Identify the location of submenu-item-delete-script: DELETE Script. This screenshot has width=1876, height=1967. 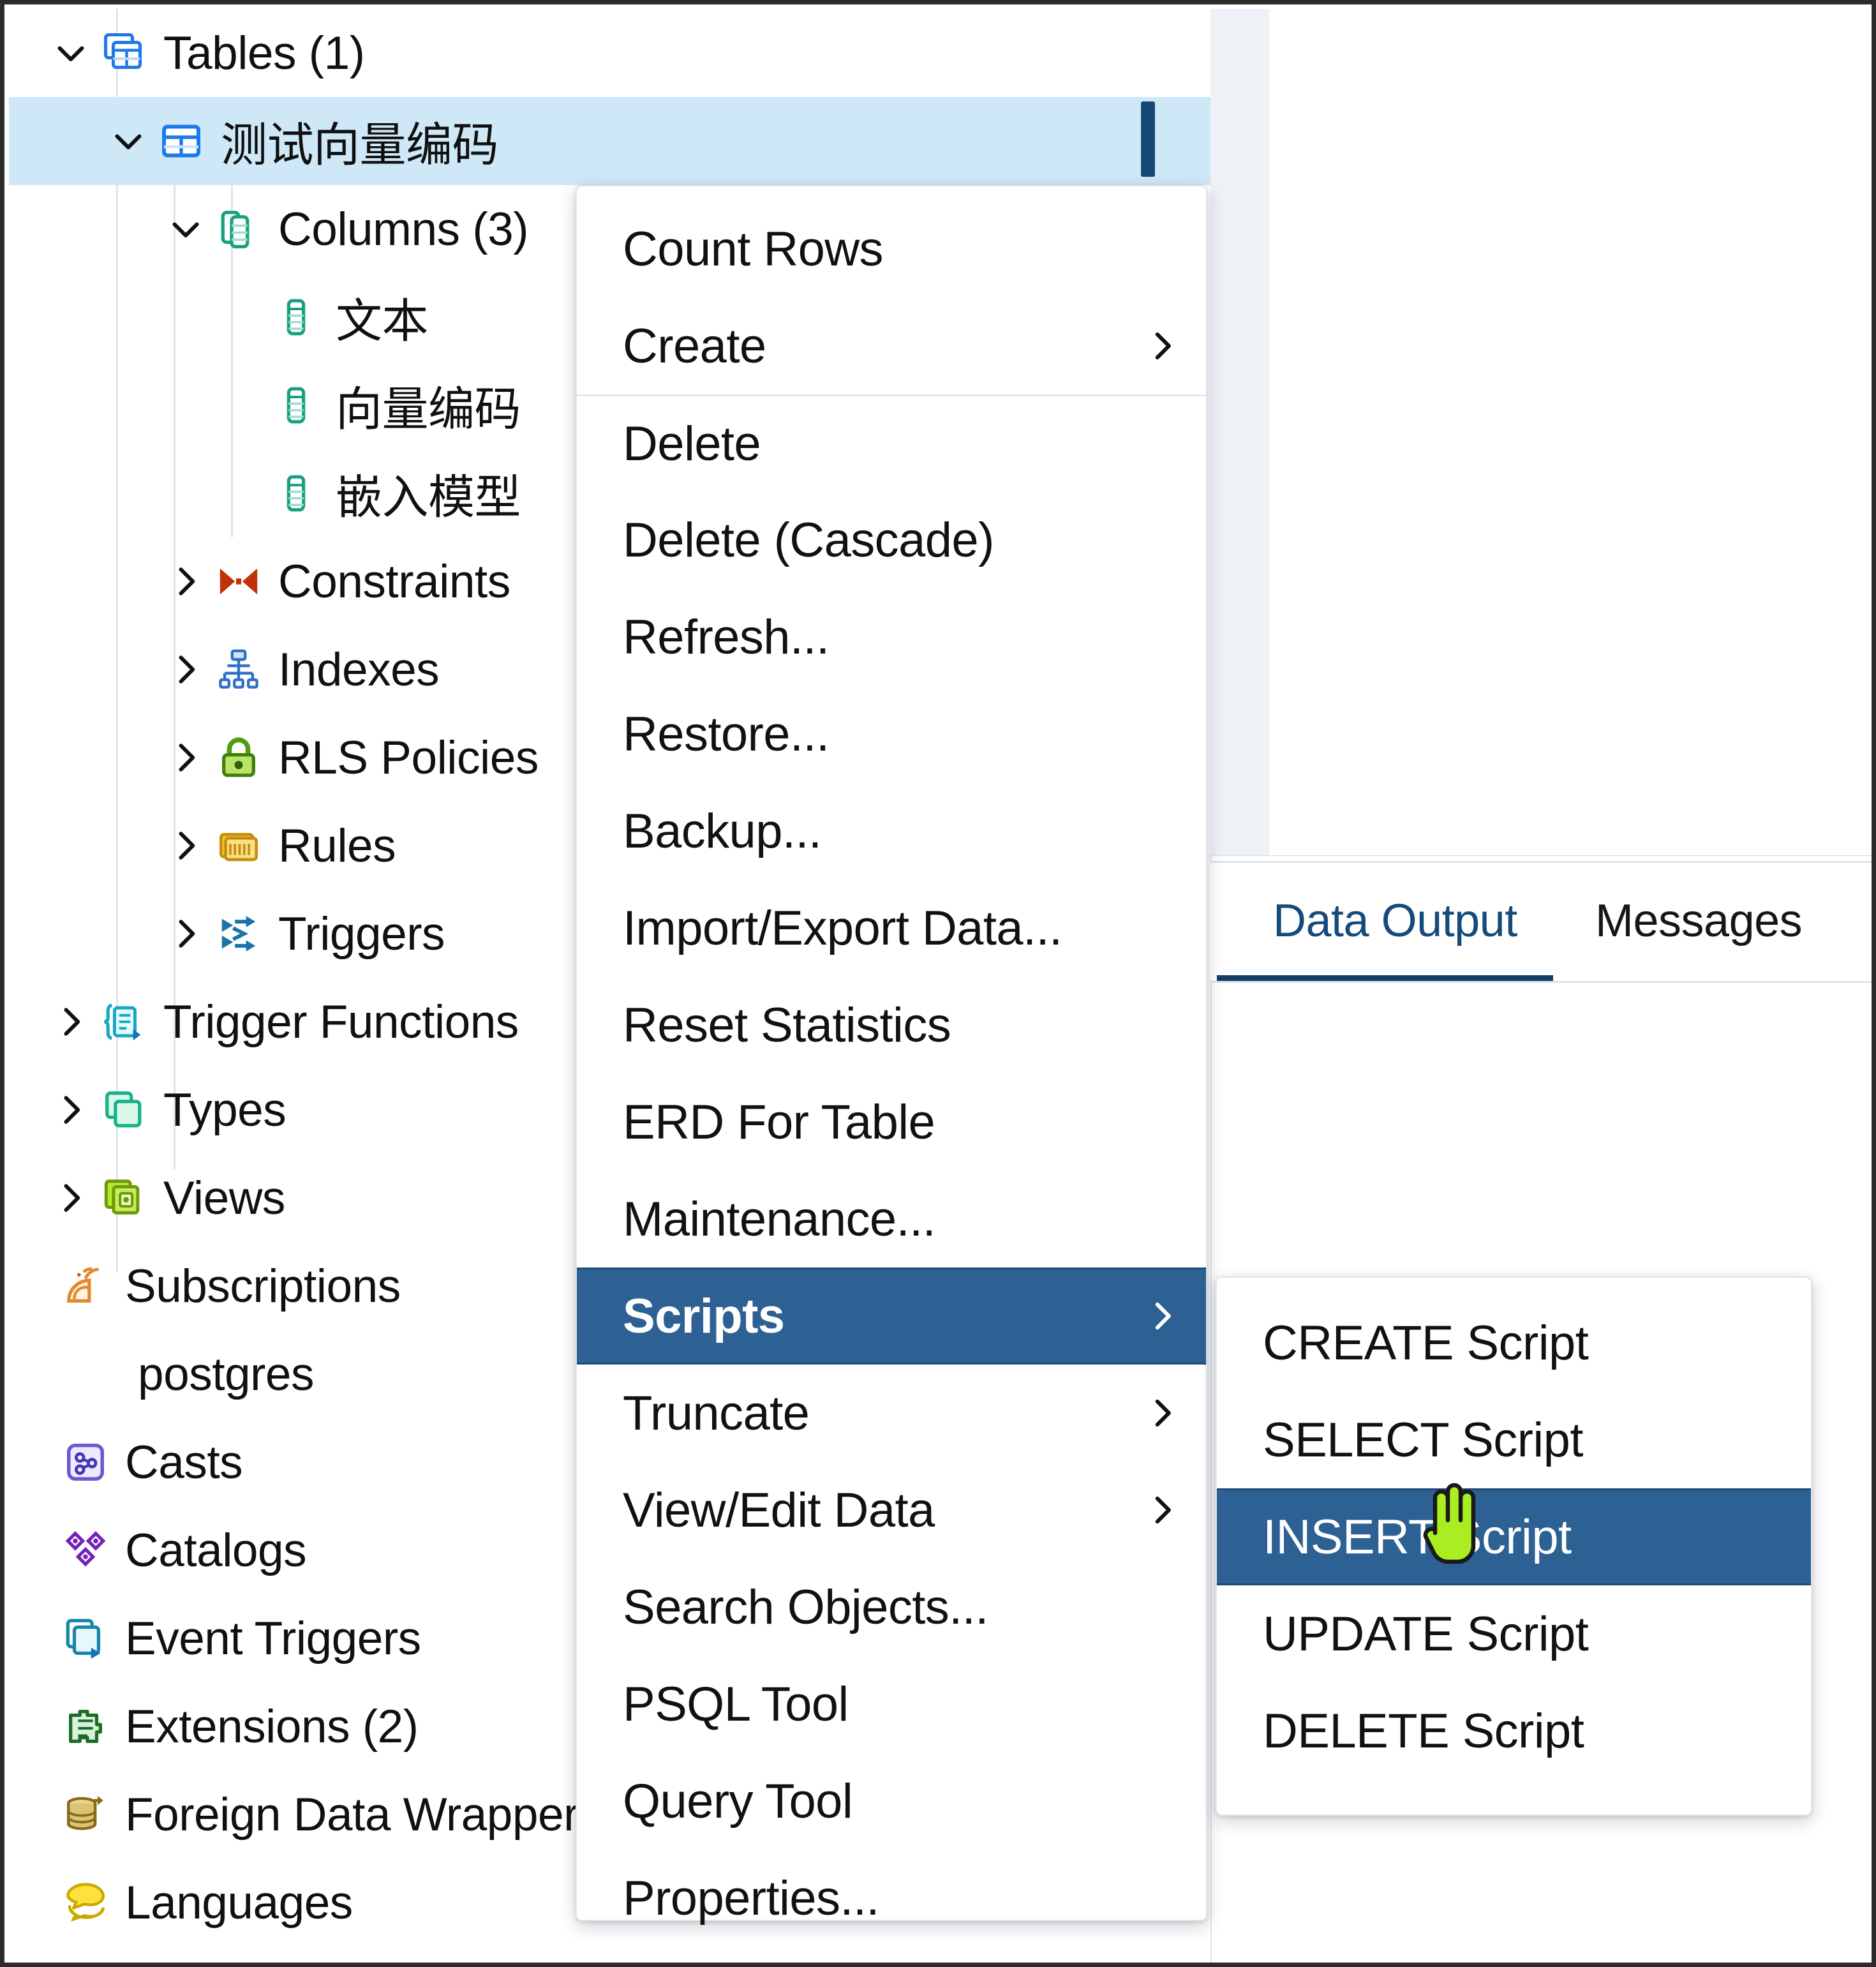
(1514, 1730).